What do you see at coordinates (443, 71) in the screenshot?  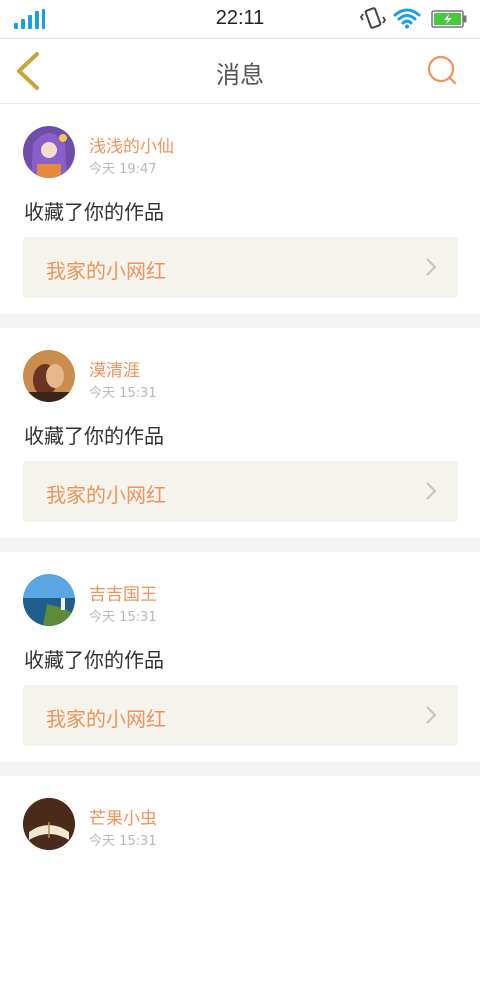 I see `search-button` at bounding box center [443, 71].